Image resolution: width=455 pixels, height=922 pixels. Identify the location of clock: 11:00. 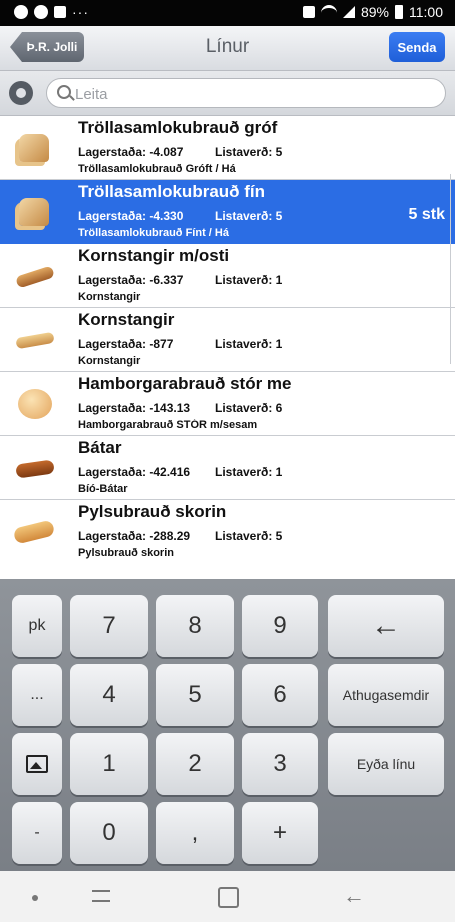
(426, 12).